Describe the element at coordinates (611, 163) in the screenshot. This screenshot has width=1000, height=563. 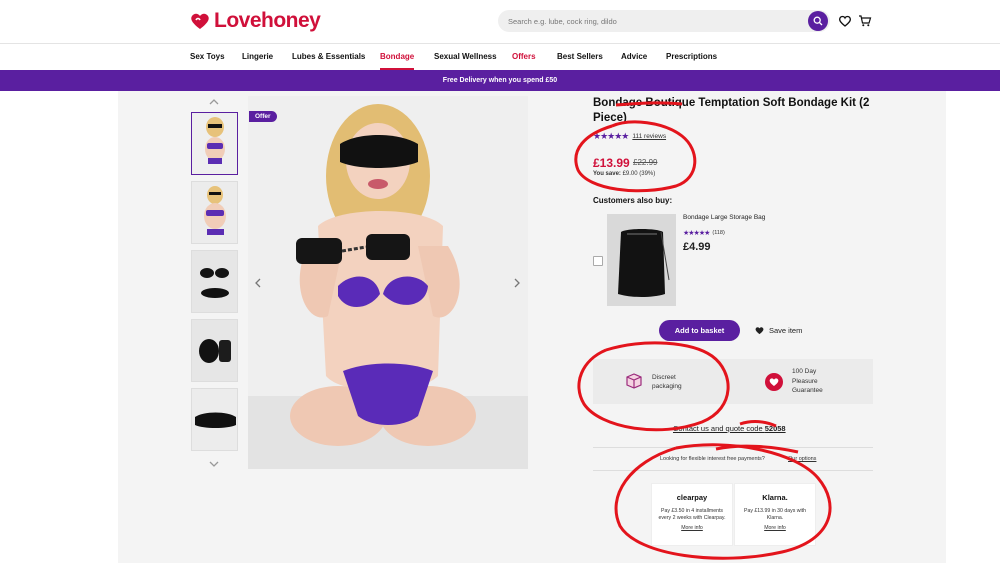
I see `product-price: £13.99` at that location.